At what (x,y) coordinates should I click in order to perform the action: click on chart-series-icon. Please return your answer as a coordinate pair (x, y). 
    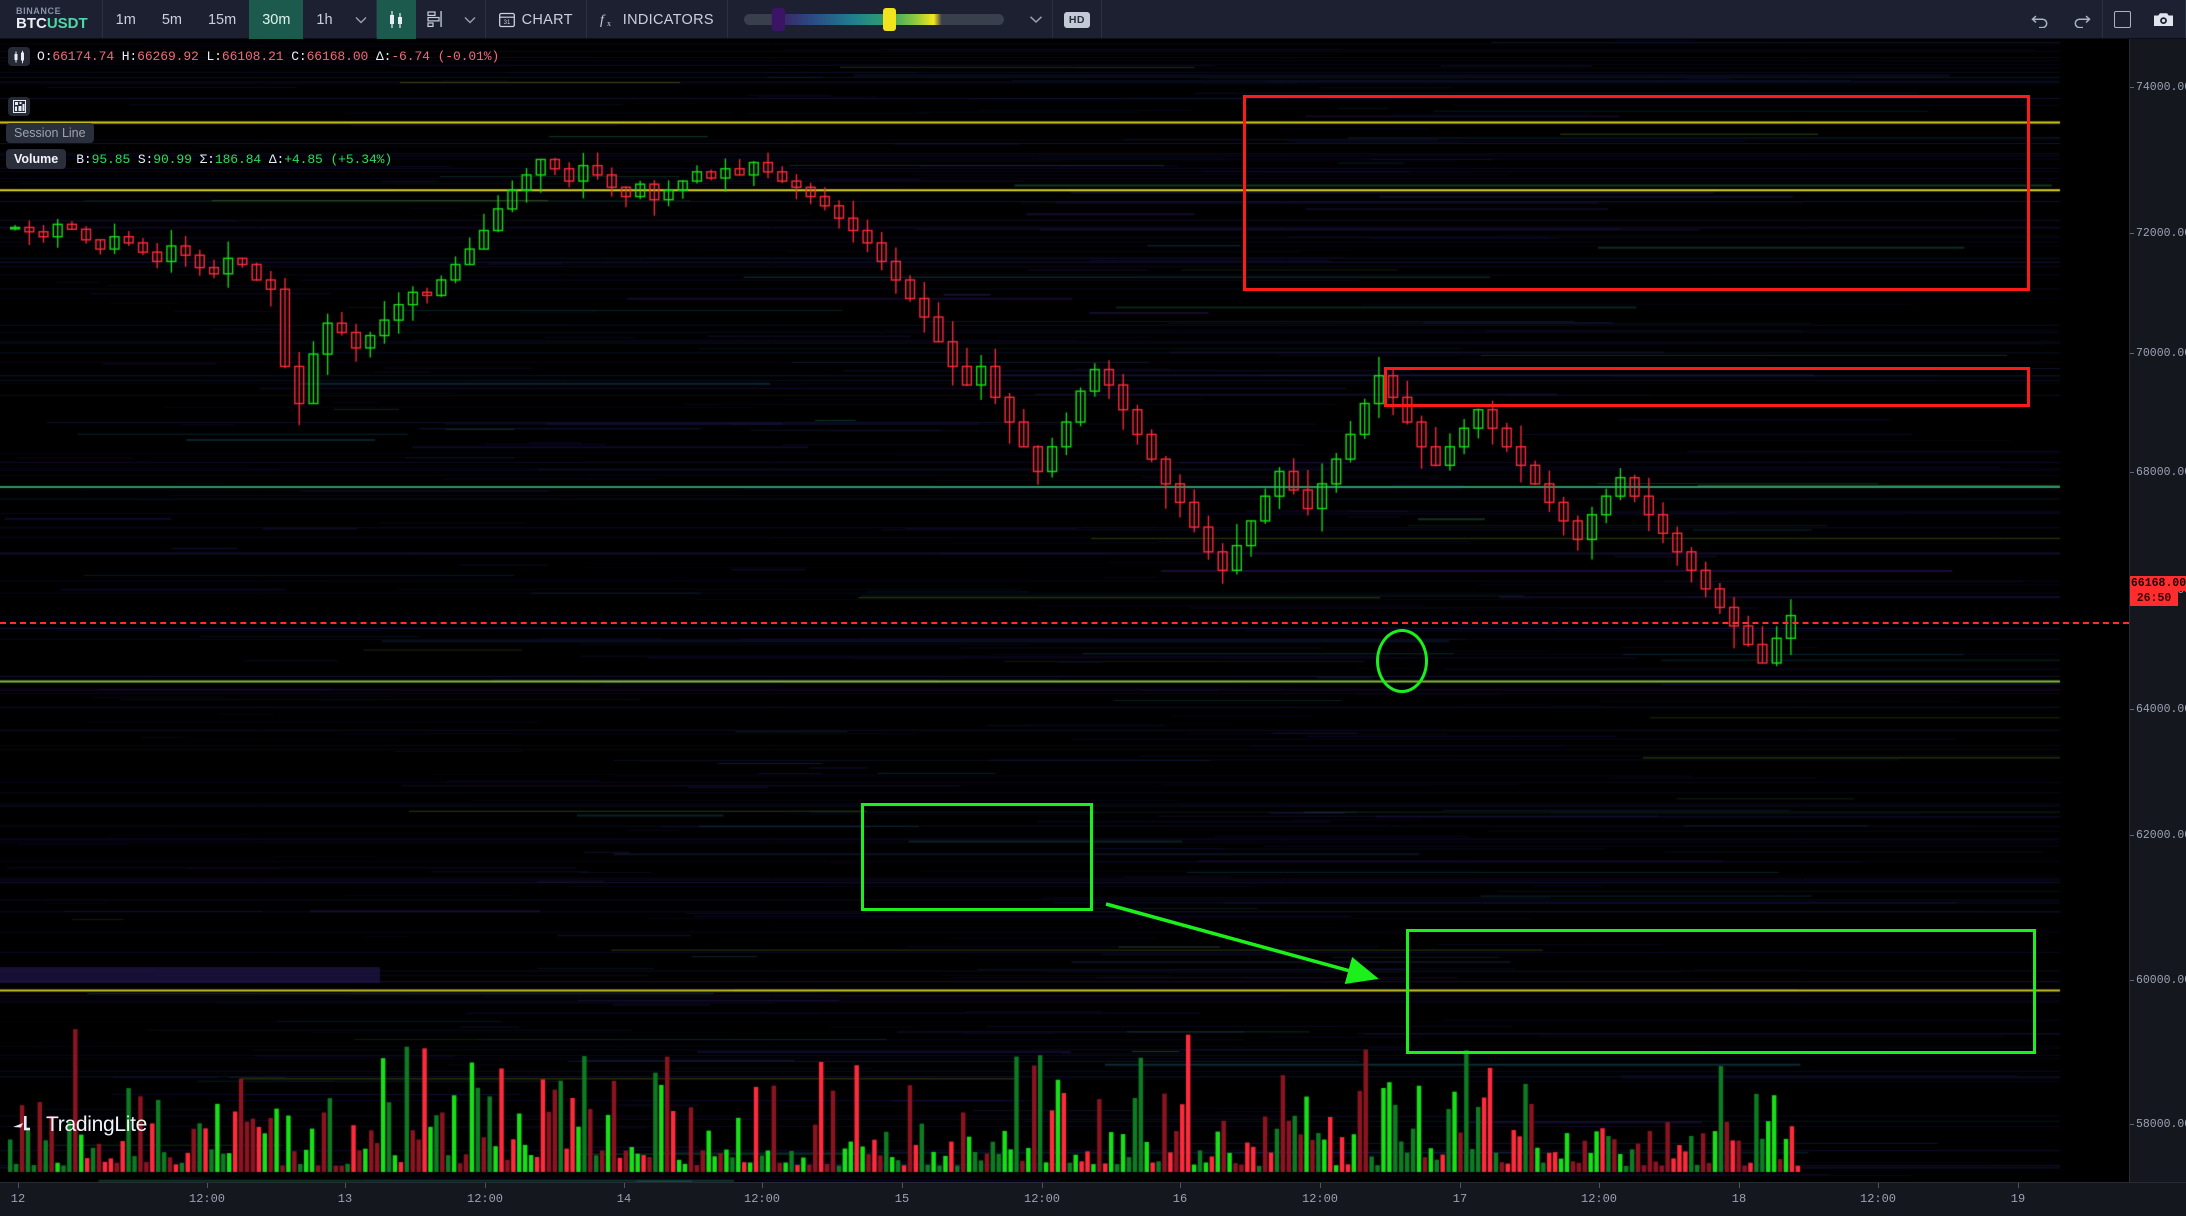
    Looking at the image, I should click on (19, 56).